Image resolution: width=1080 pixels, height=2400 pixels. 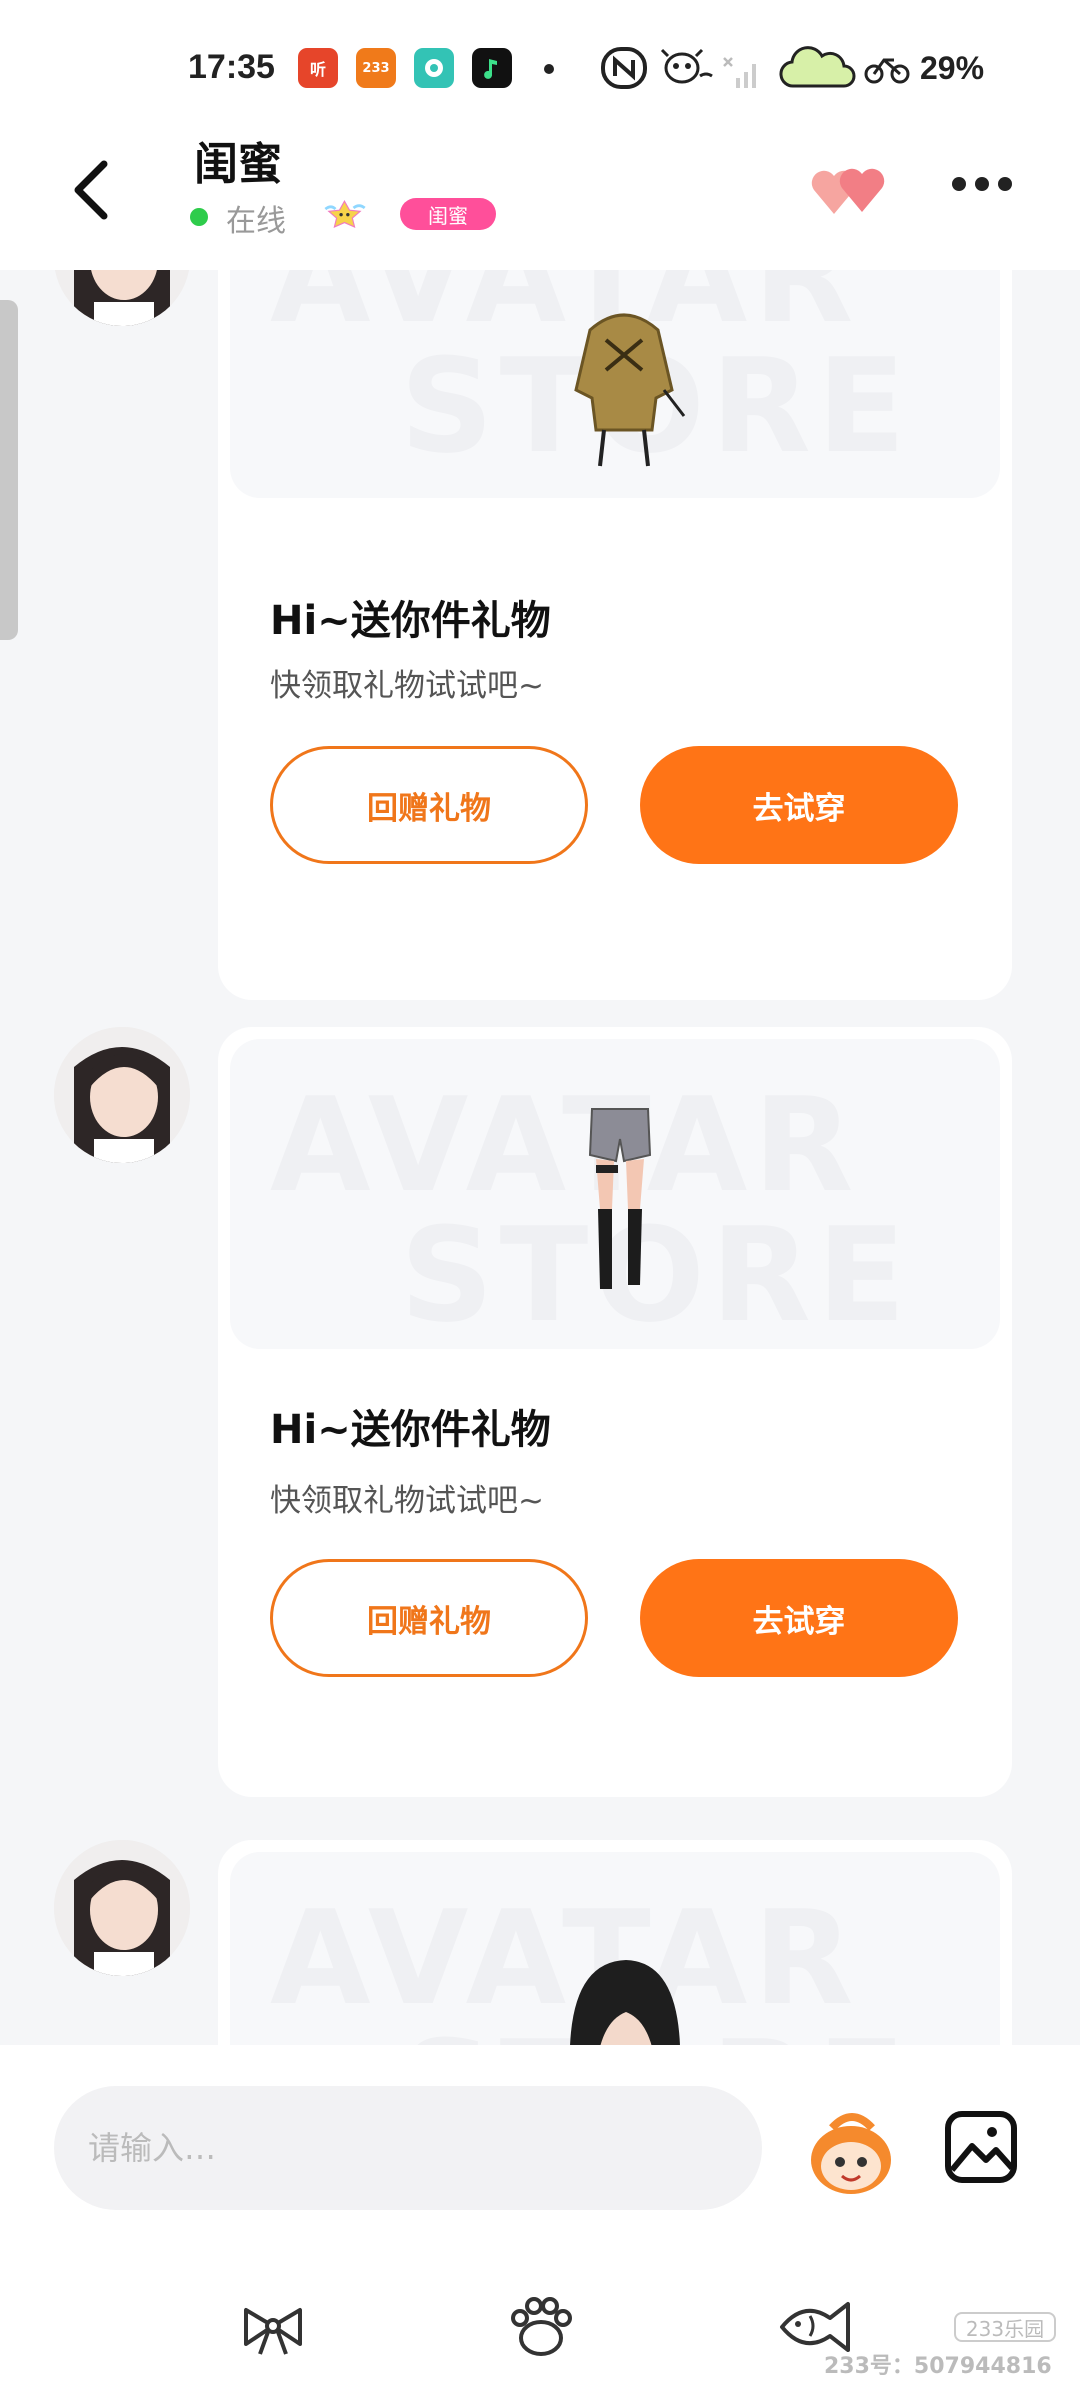 I want to click on 233-app-icon: 233, so click(x=376, y=68).